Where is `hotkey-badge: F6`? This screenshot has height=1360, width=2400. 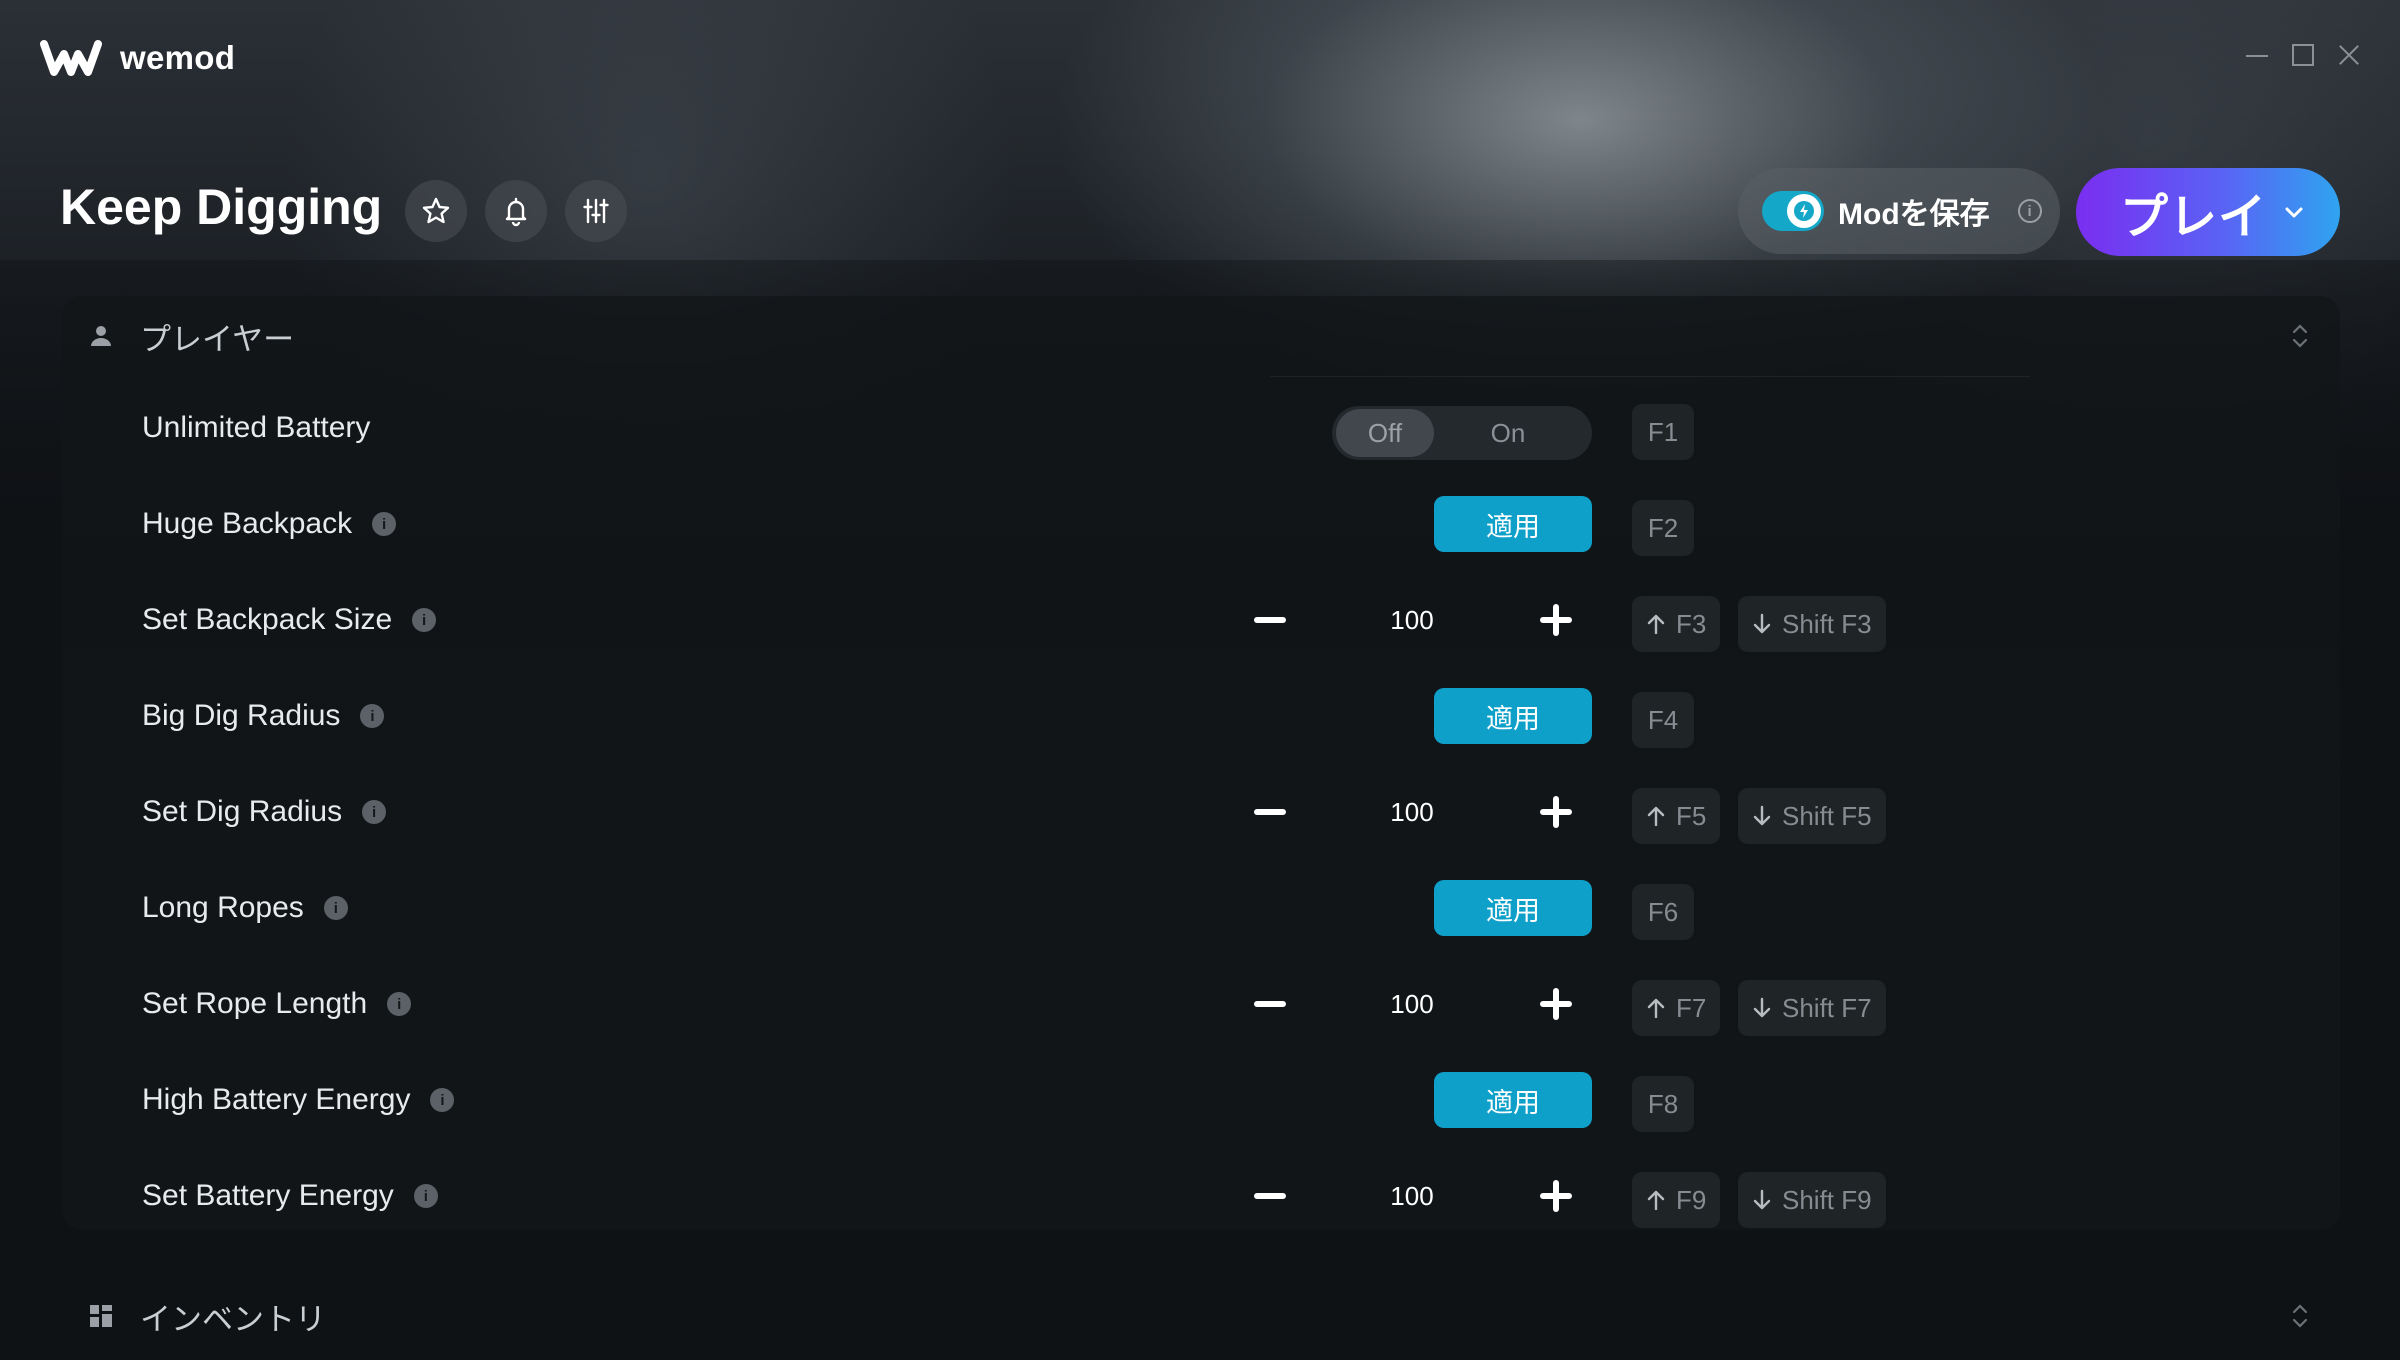
hotkey-badge: F6 is located at coordinates (1663, 912).